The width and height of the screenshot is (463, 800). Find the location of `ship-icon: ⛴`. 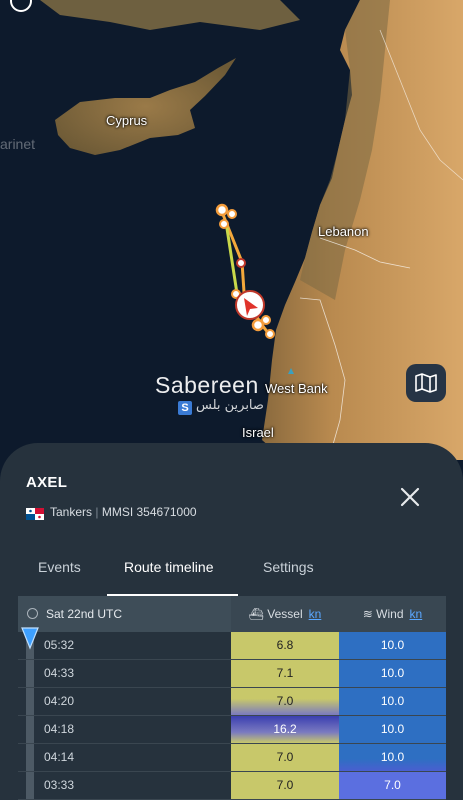

ship-icon: ⛴ is located at coordinates (258, 614).